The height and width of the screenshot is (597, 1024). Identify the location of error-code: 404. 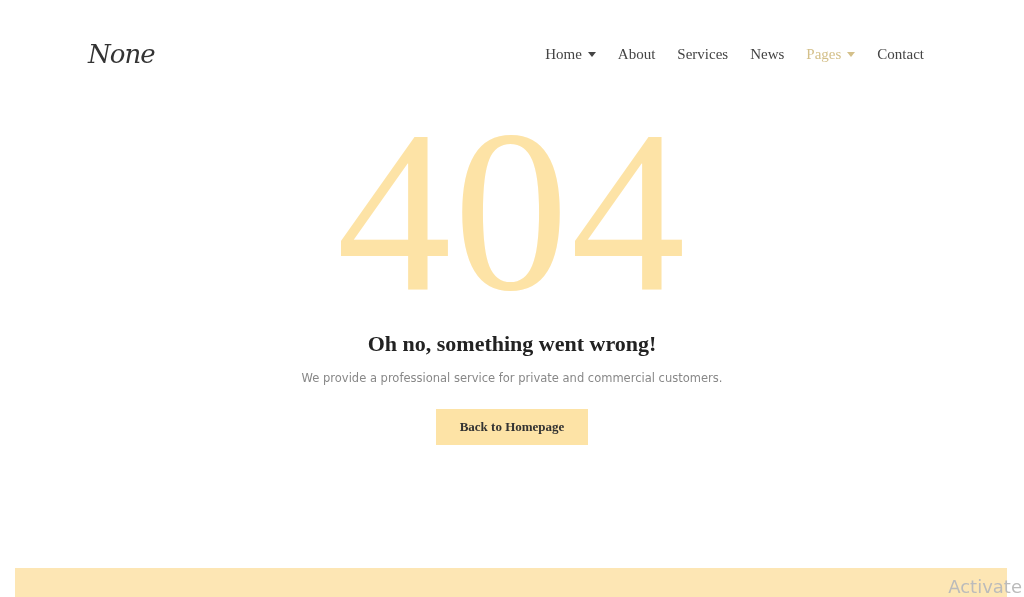
(512, 214).